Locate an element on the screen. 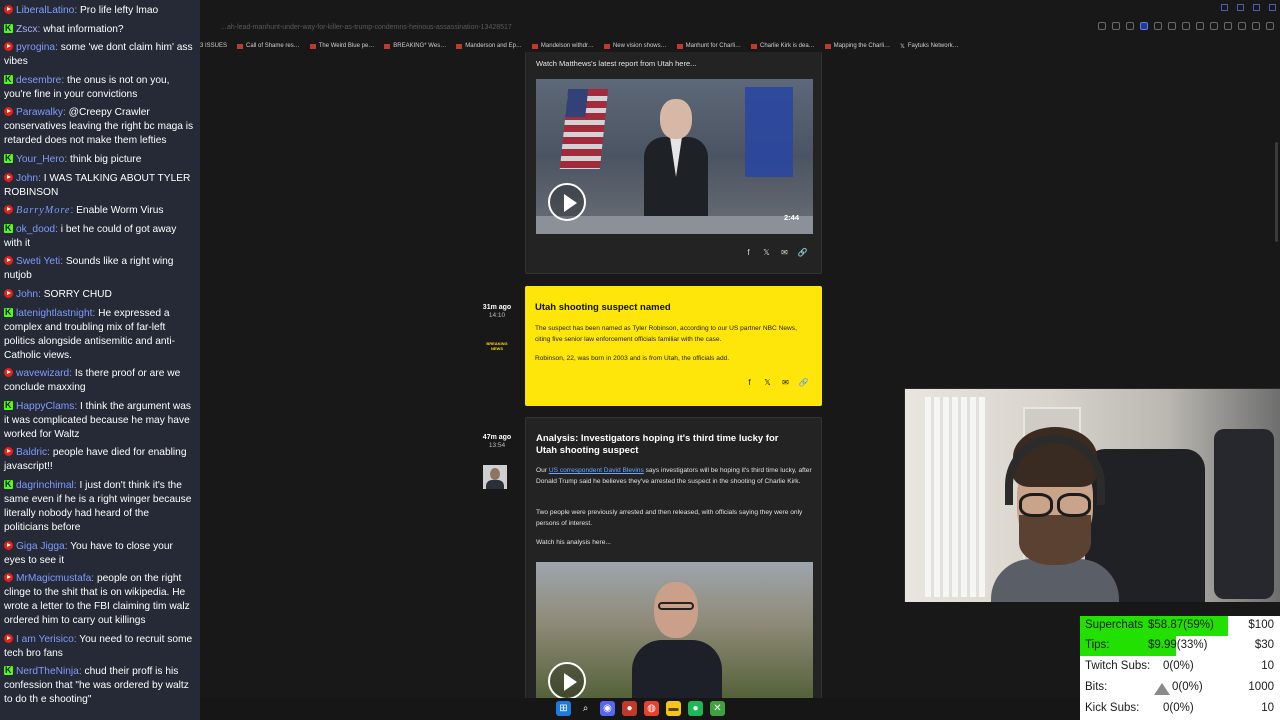  file-explorer-icon: ▬ is located at coordinates (673, 708).